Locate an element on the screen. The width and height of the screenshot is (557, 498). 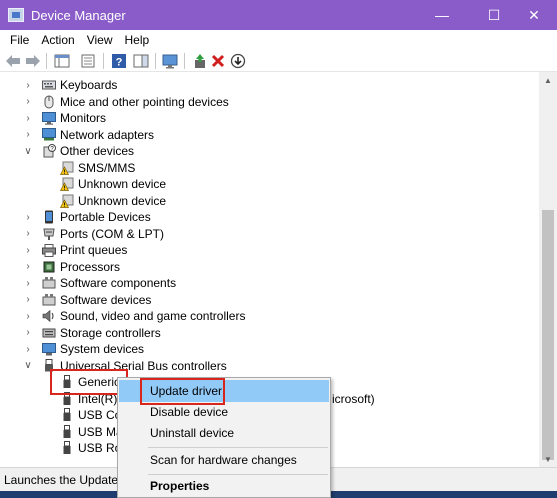
tree-device-item: USB Cor is located at coordinates (92, 415).